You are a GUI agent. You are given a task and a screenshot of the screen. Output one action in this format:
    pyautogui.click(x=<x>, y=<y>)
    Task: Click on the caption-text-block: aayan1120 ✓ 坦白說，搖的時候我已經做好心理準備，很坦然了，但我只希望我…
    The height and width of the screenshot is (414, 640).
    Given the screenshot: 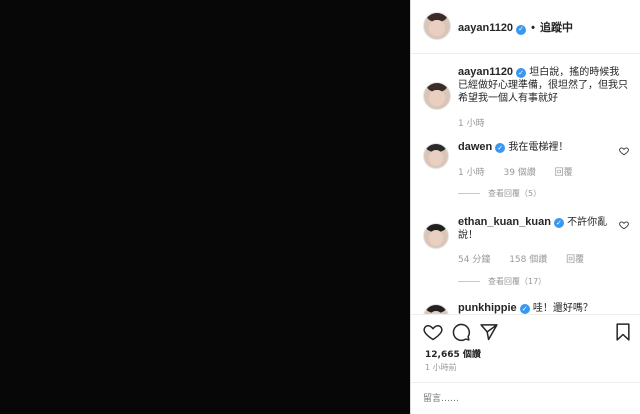 What is the action you would take?
    pyautogui.click(x=543, y=85)
    